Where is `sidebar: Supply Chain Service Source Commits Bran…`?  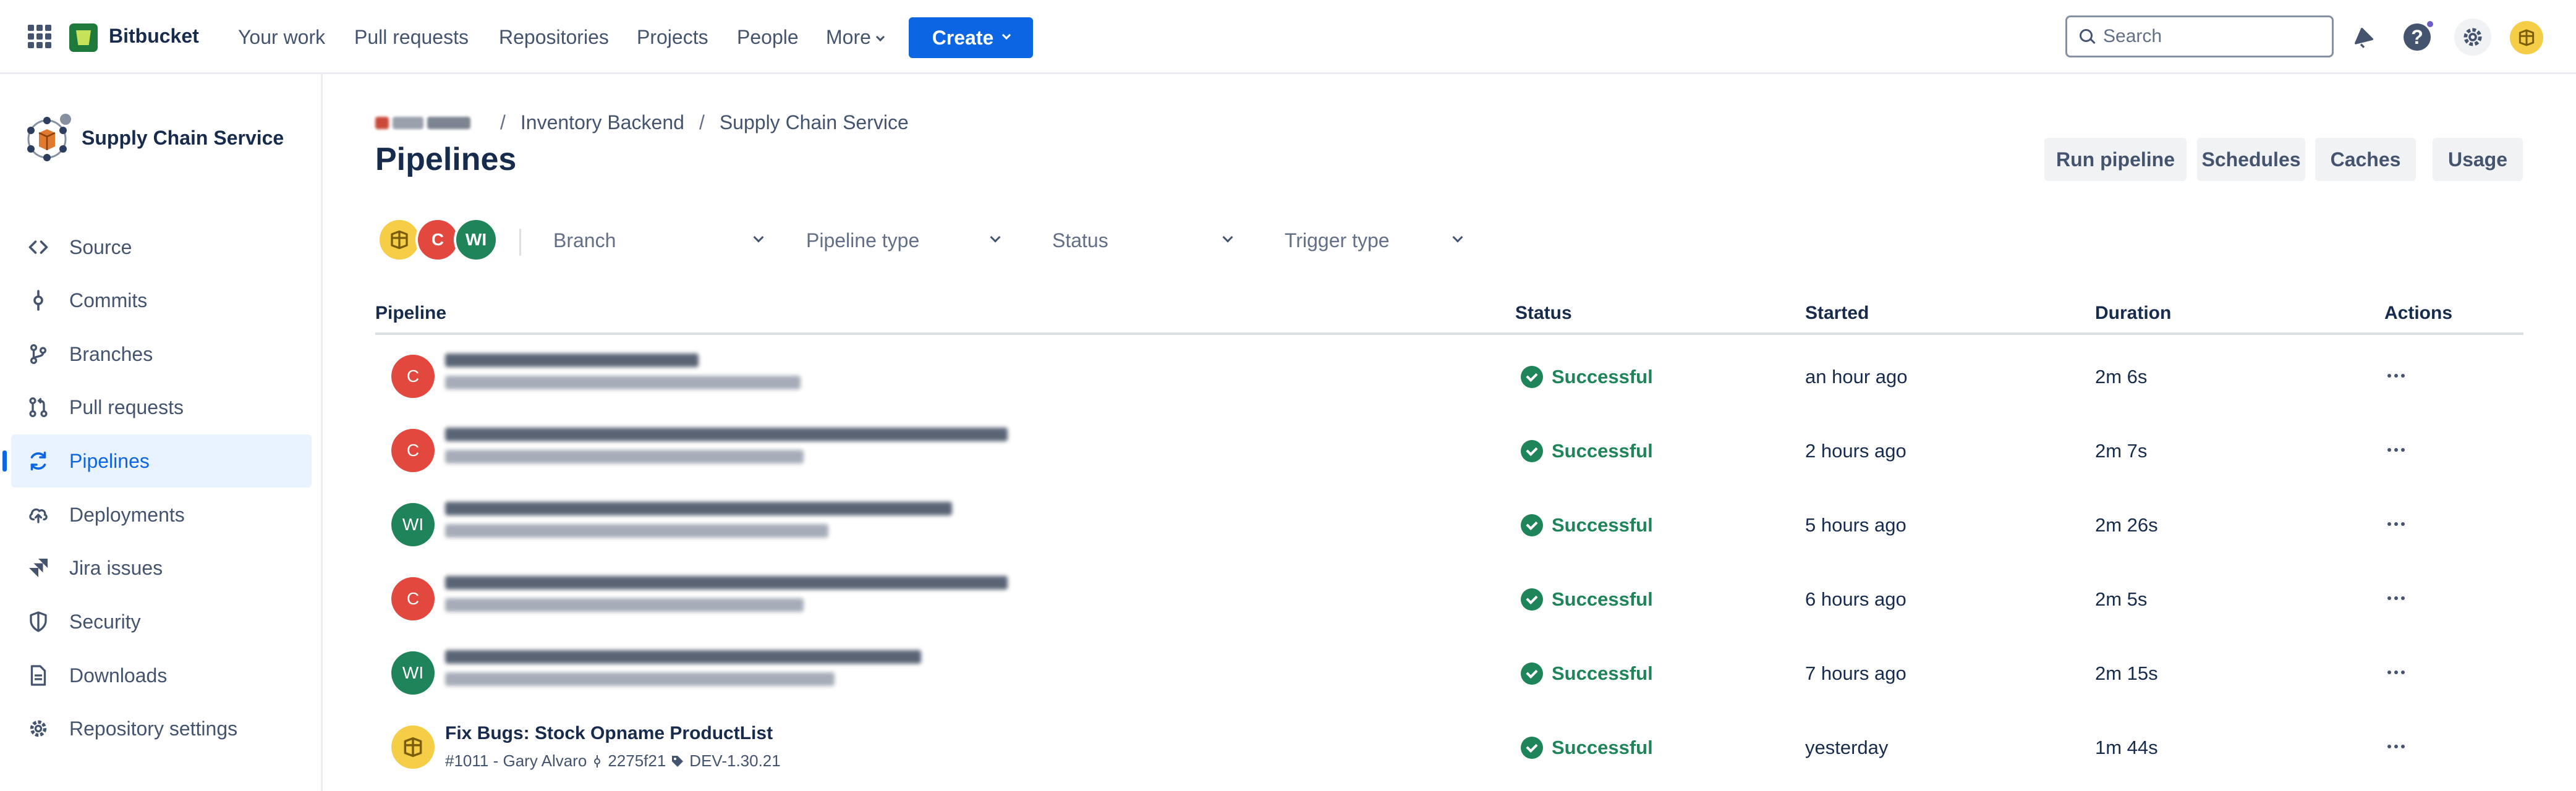
sidebar: Supply Chain Service Source Commits Bran… is located at coordinates (161, 432).